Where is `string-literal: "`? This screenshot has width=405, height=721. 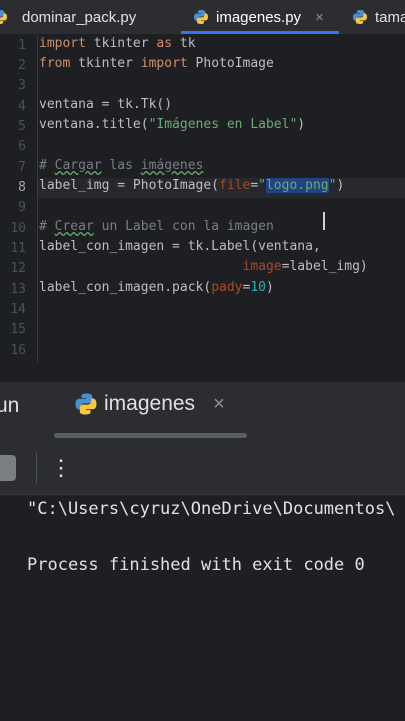
string-literal: " is located at coordinates (262, 185).